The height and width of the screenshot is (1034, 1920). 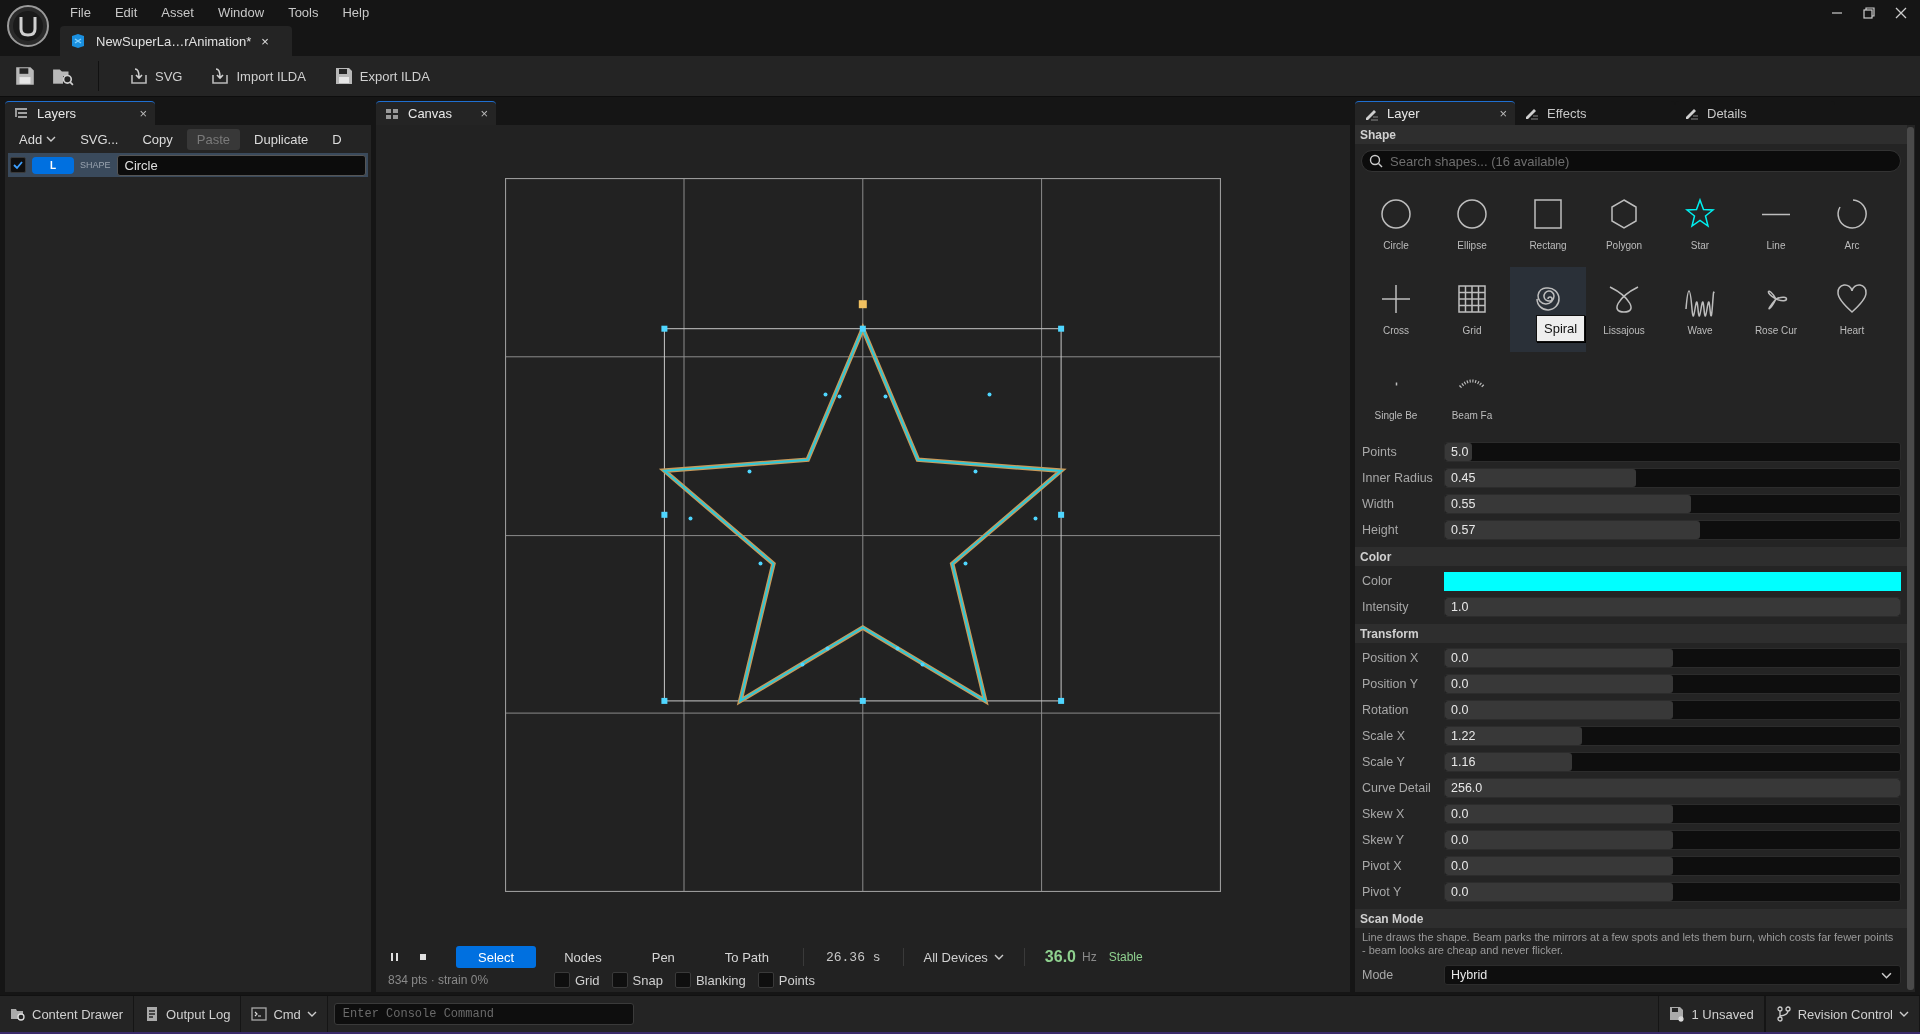 I want to click on unsaved-button: 1 Unsaved, so click(x=1711, y=1014).